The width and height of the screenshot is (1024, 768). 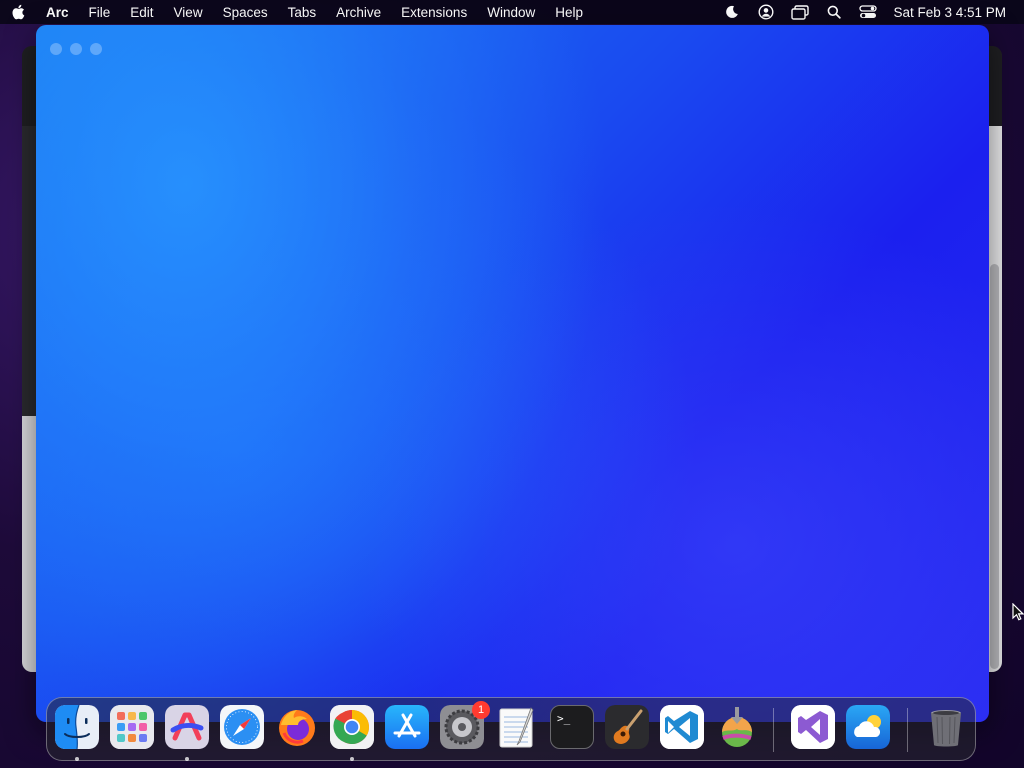 What do you see at coordinates (766, 12) in the screenshot?
I see `user-circle-icon` at bounding box center [766, 12].